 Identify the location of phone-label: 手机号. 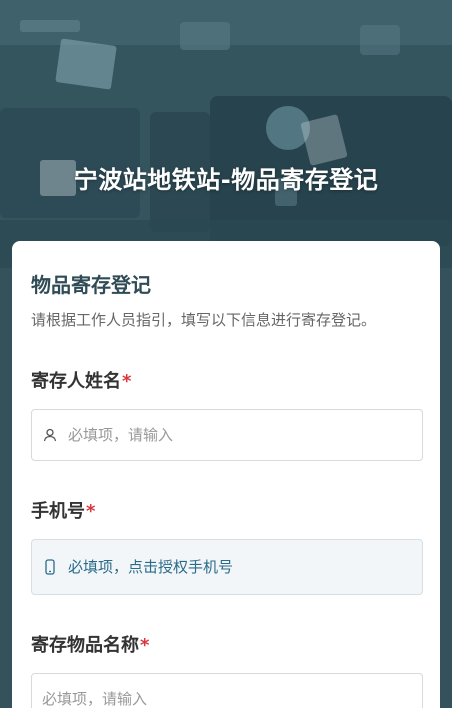
(58, 511).